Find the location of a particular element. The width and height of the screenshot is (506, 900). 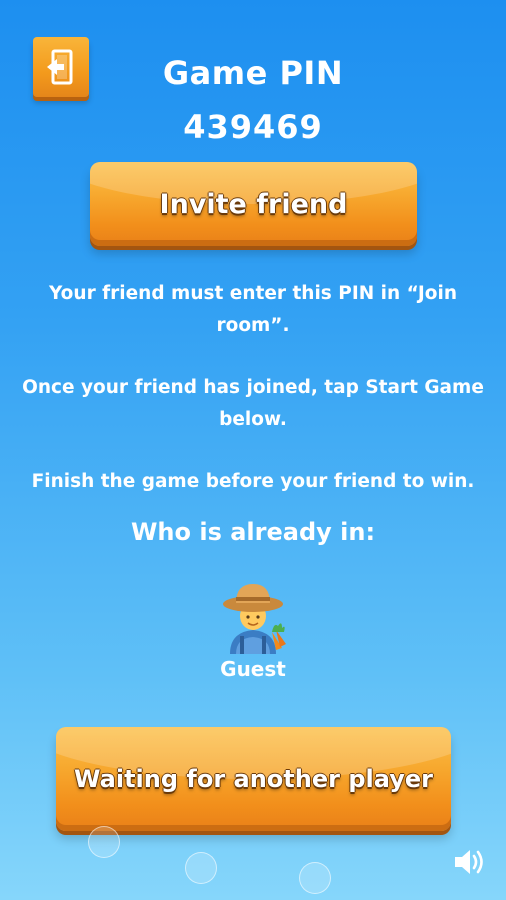

player-name: Guest is located at coordinates (253, 669).